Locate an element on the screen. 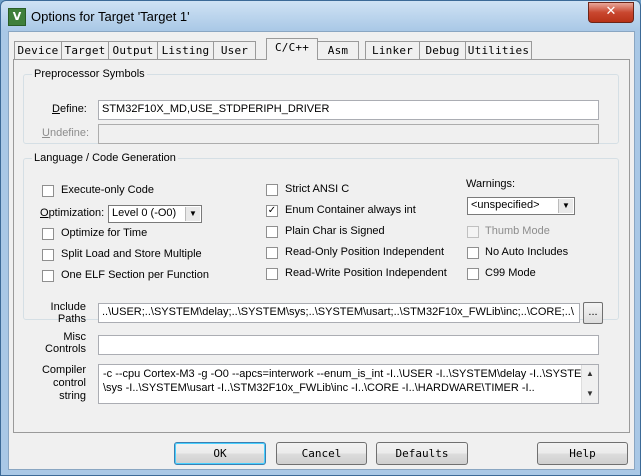 Image resolution: width=641 pixels, height=476 pixels. checkmark-icon: ✓ is located at coordinates (272, 210).